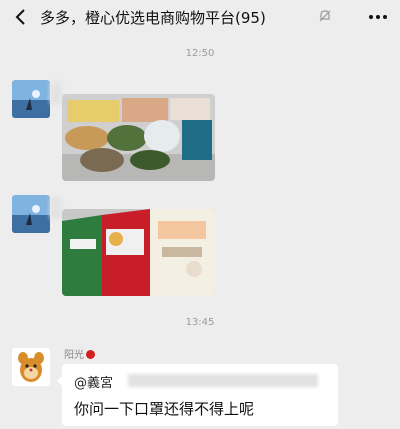  What do you see at coordinates (153, 18) in the screenshot?
I see `chat-title: 多多，橙心优选电商购物平台(95)` at bounding box center [153, 18].